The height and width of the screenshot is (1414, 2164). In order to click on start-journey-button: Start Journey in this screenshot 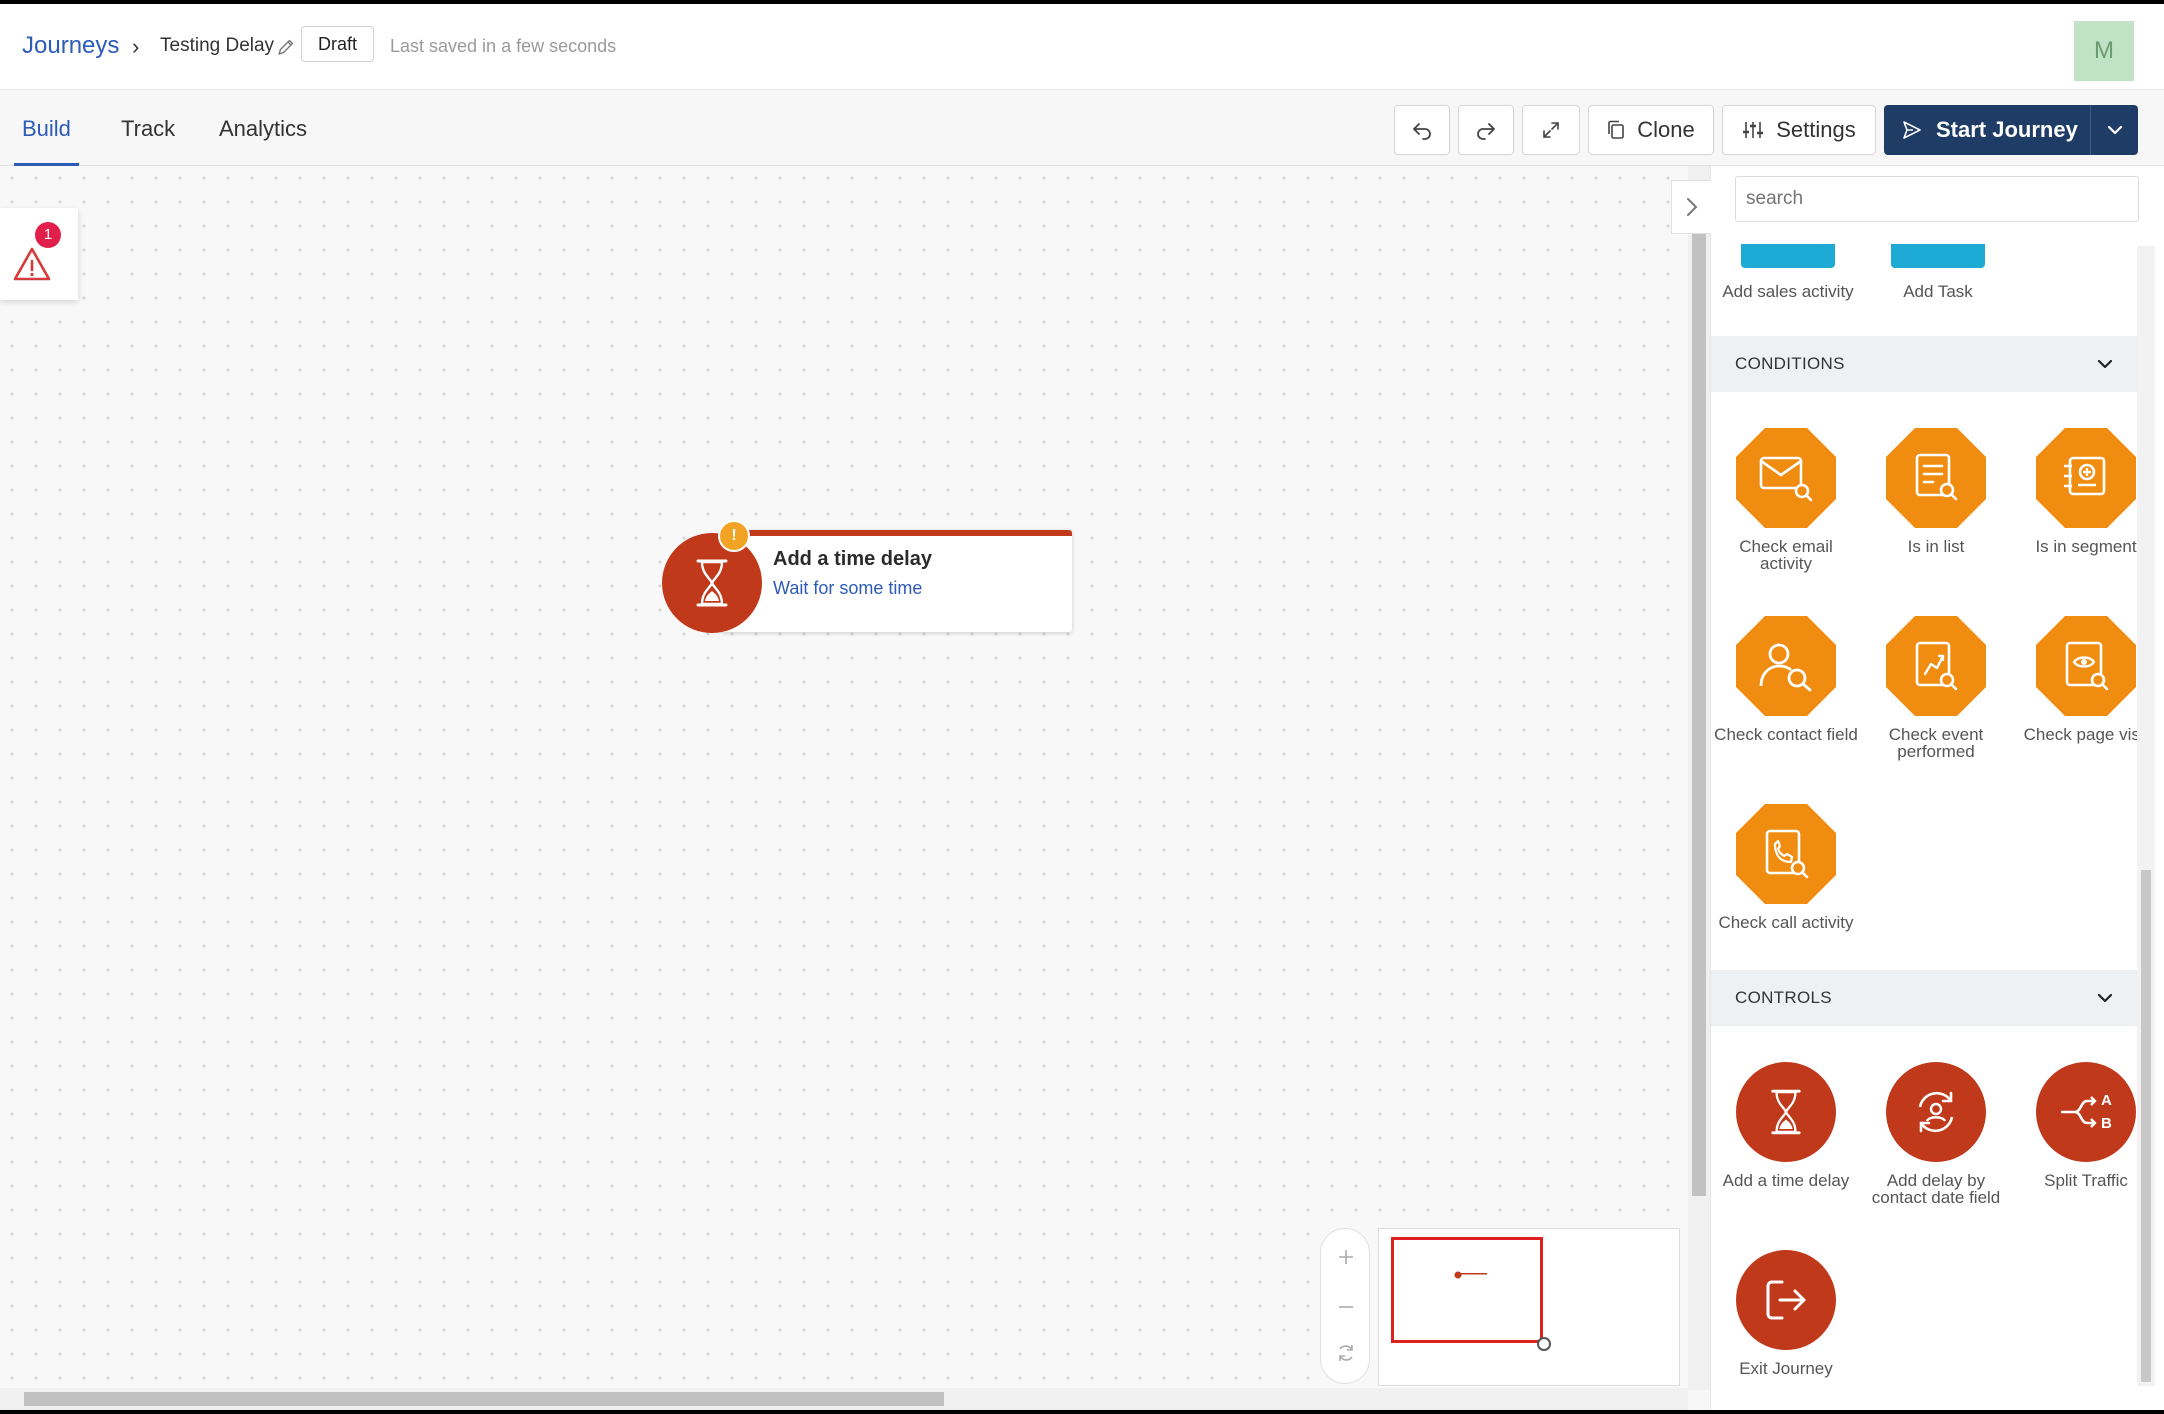, I will do `click(2011, 130)`.